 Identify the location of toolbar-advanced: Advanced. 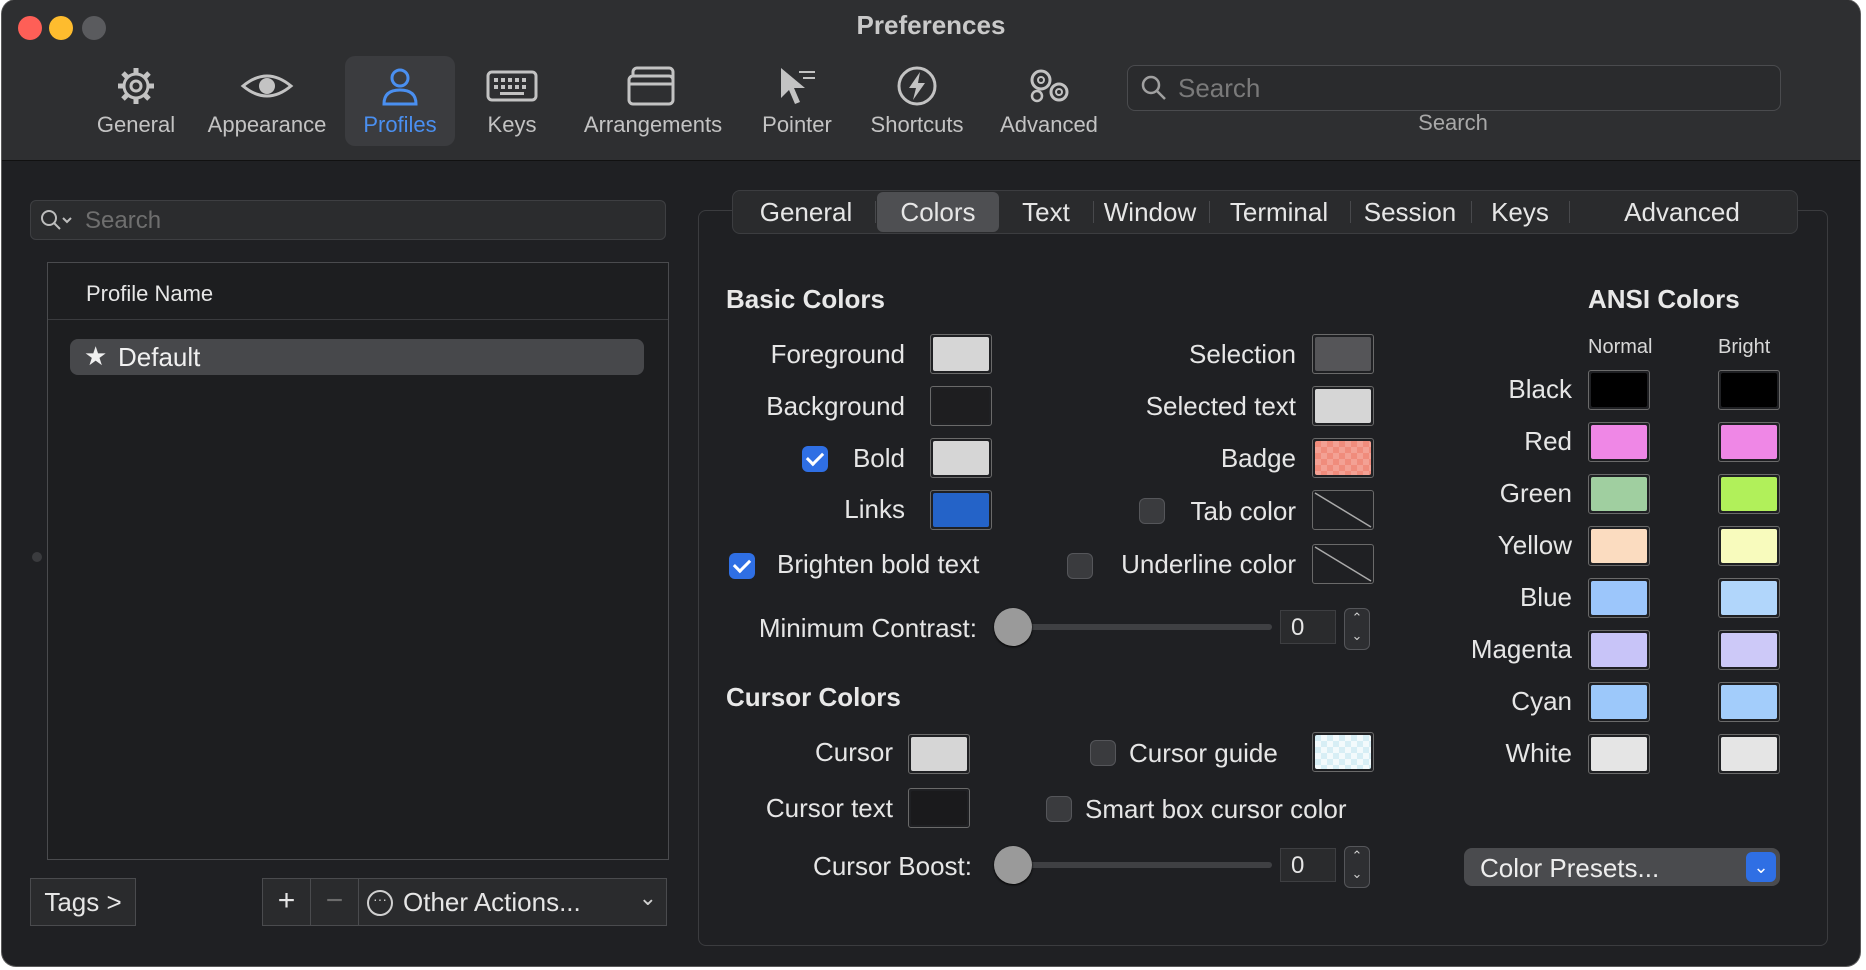
(1049, 101).